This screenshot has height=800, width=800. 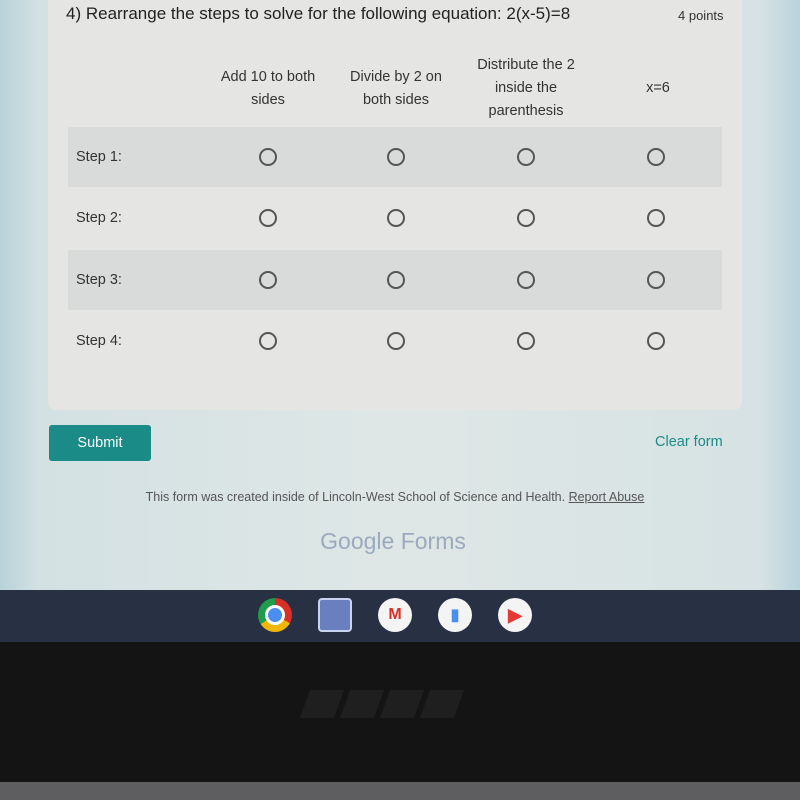 What do you see at coordinates (656, 218) in the screenshot?
I see `radio-step2-option4` at bounding box center [656, 218].